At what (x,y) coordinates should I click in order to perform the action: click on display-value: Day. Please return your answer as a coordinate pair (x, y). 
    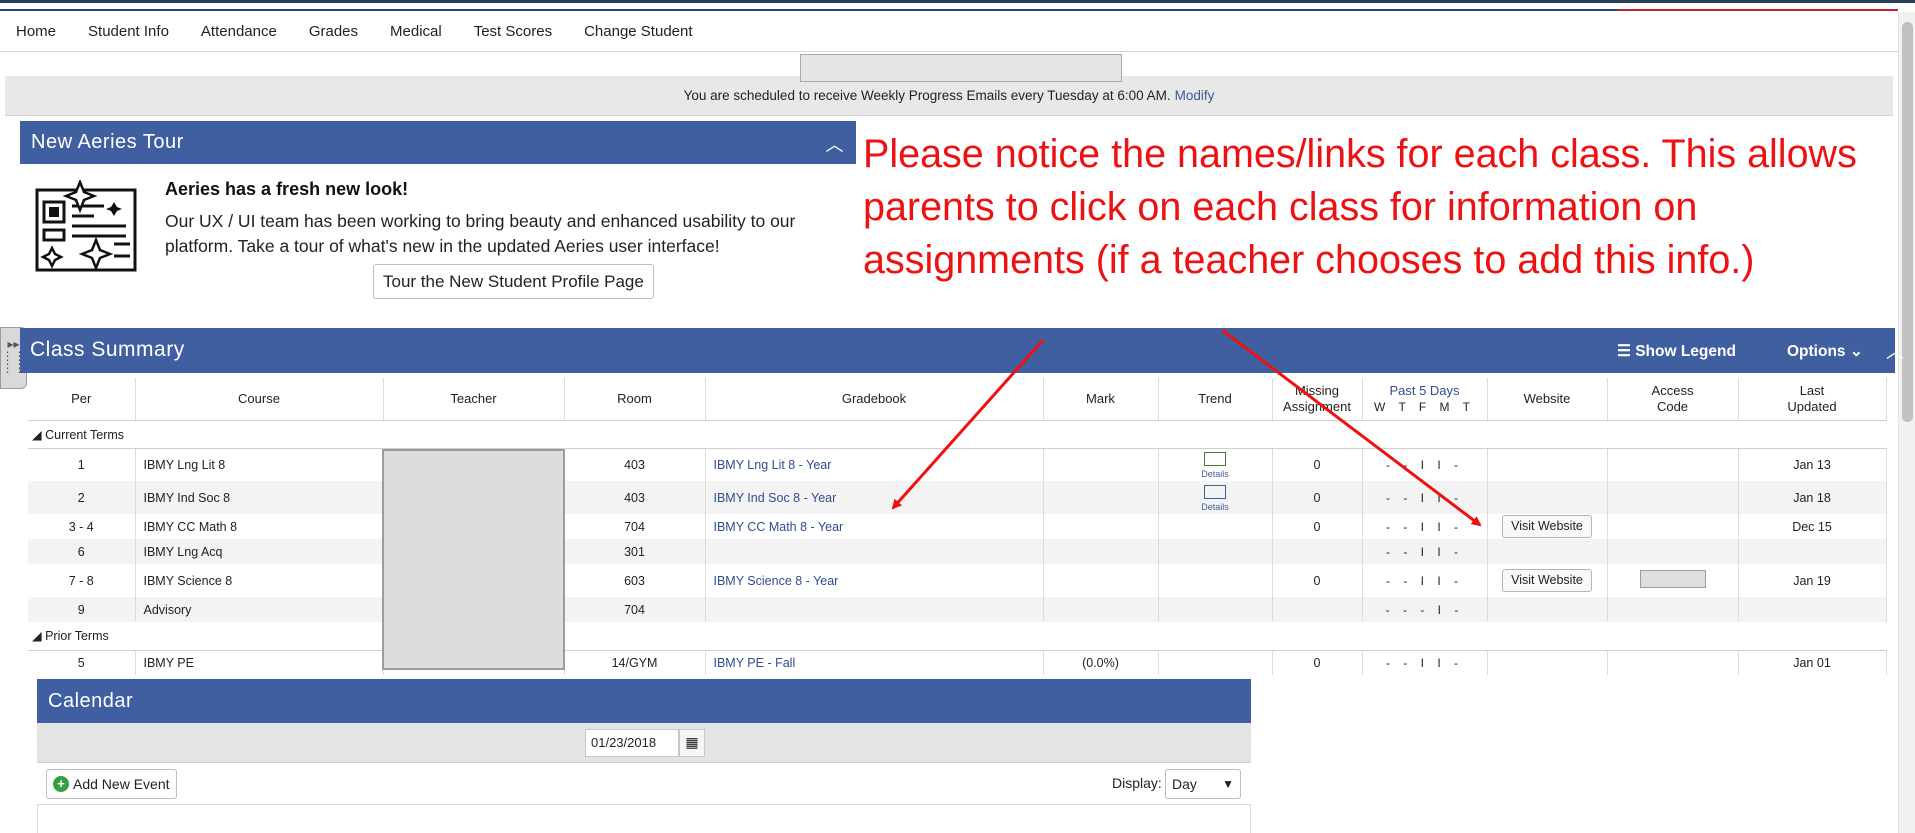
    Looking at the image, I should click on (1184, 784).